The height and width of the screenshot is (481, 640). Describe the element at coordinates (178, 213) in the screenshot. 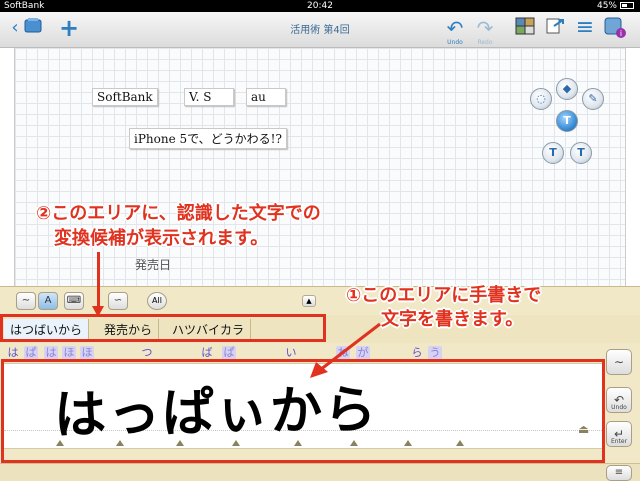

I see `annotation-2-line1: ②このエリアに、認識した文字での` at that location.